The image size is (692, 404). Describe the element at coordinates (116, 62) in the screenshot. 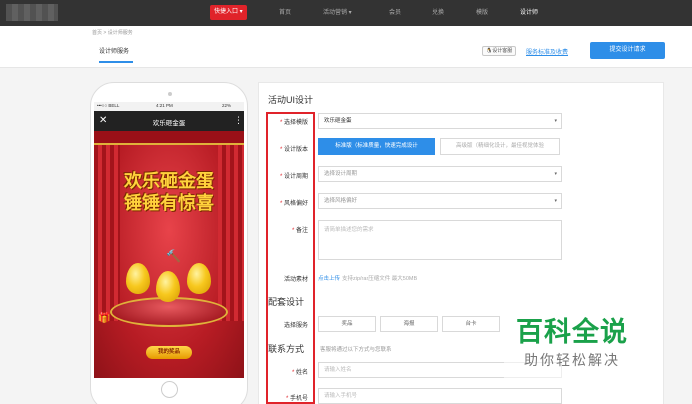

I see `active-tab-indicator` at that location.